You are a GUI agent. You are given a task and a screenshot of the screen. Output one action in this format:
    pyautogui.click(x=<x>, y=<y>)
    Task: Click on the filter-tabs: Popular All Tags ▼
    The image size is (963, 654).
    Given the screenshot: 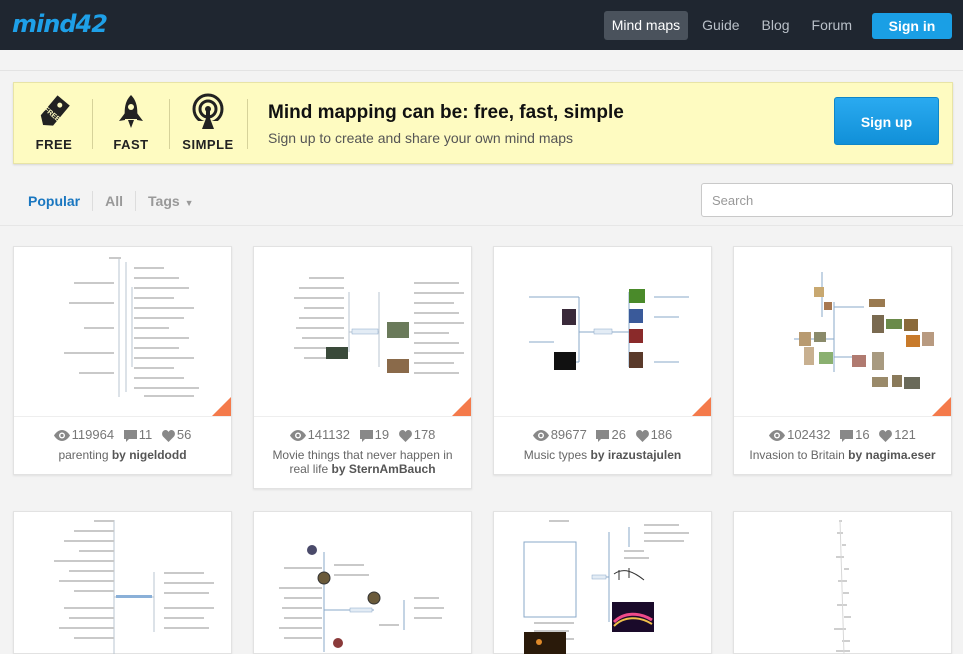 What is the action you would take?
    pyautogui.click(x=117, y=201)
    